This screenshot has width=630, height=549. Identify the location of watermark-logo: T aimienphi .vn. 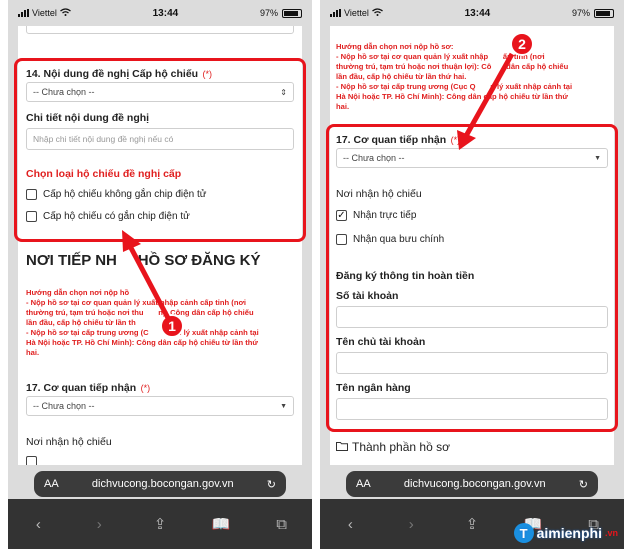
(565, 533).